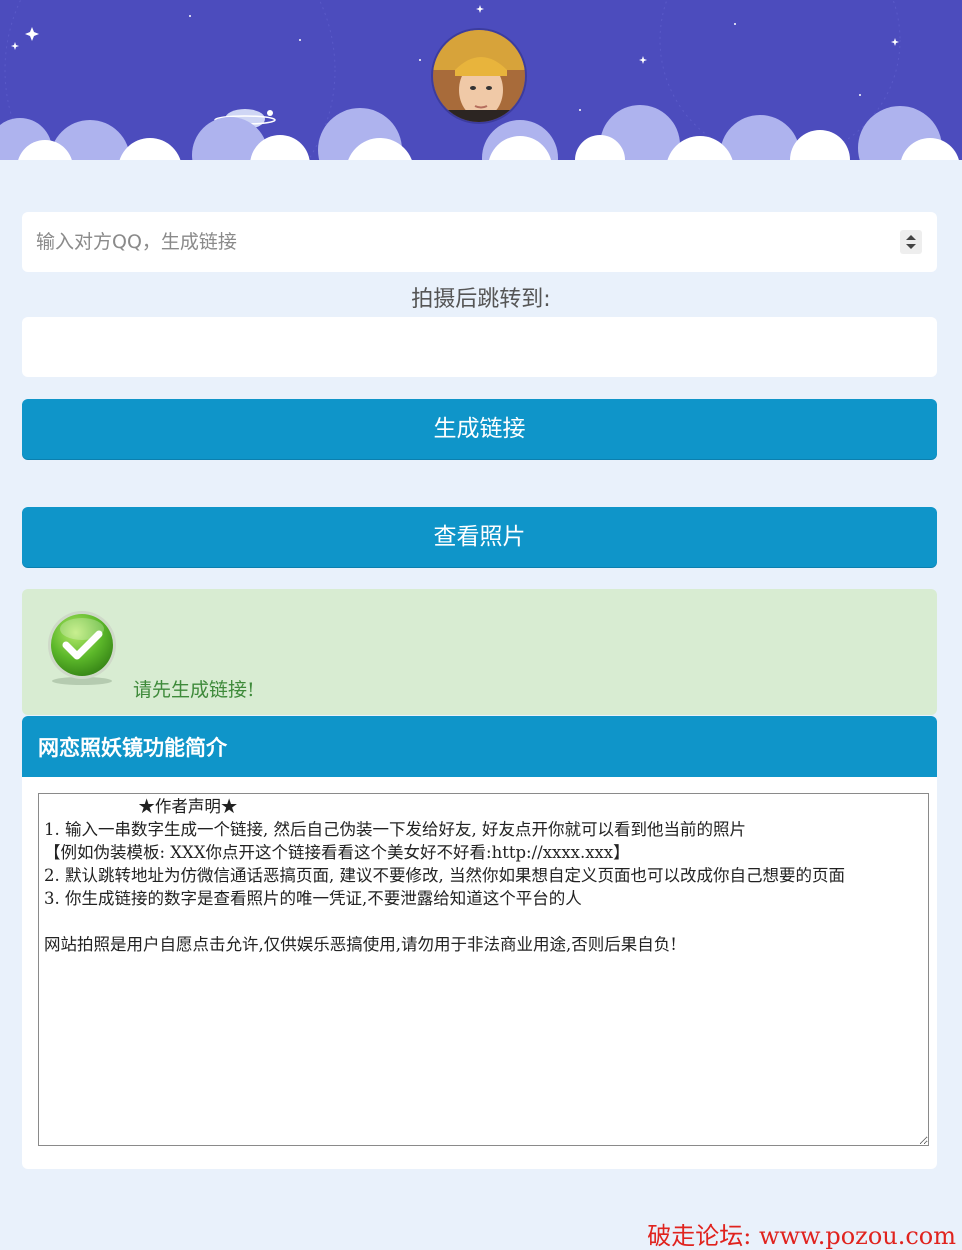 The image size is (962, 1250). I want to click on profile-photo, so click(479, 76).